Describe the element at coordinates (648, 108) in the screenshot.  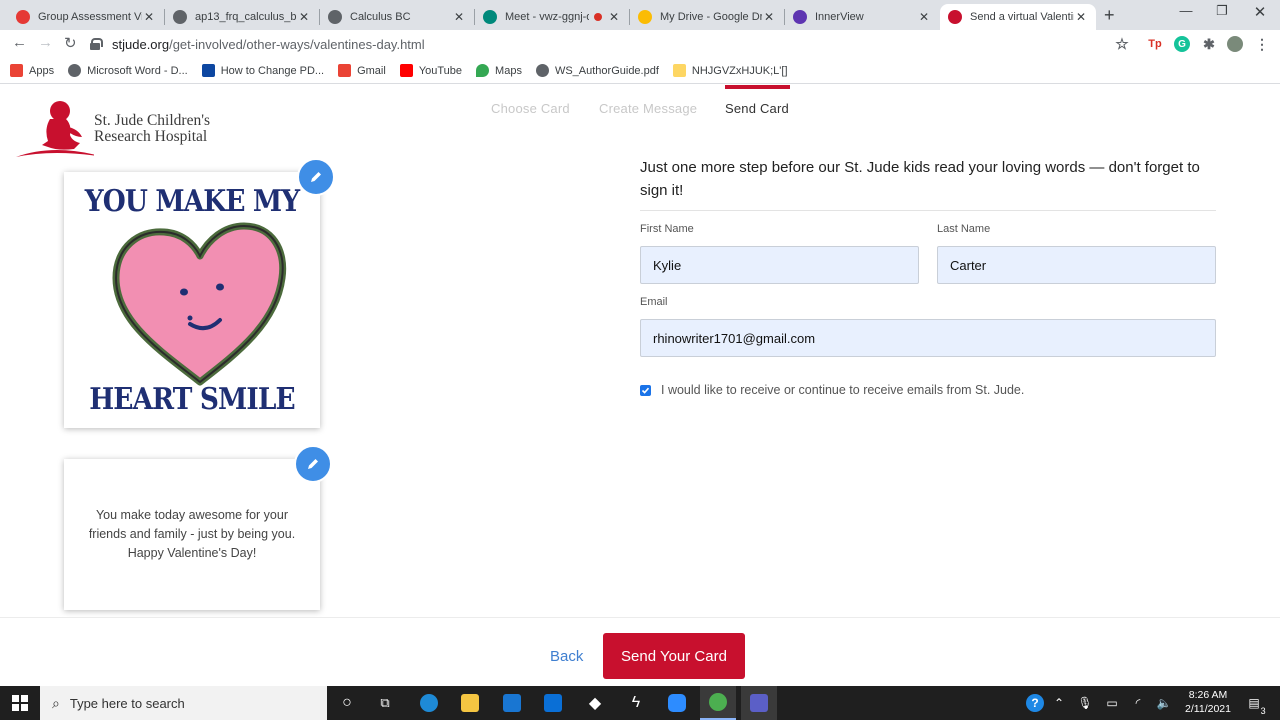
I see `step-create-message: Create Message` at that location.